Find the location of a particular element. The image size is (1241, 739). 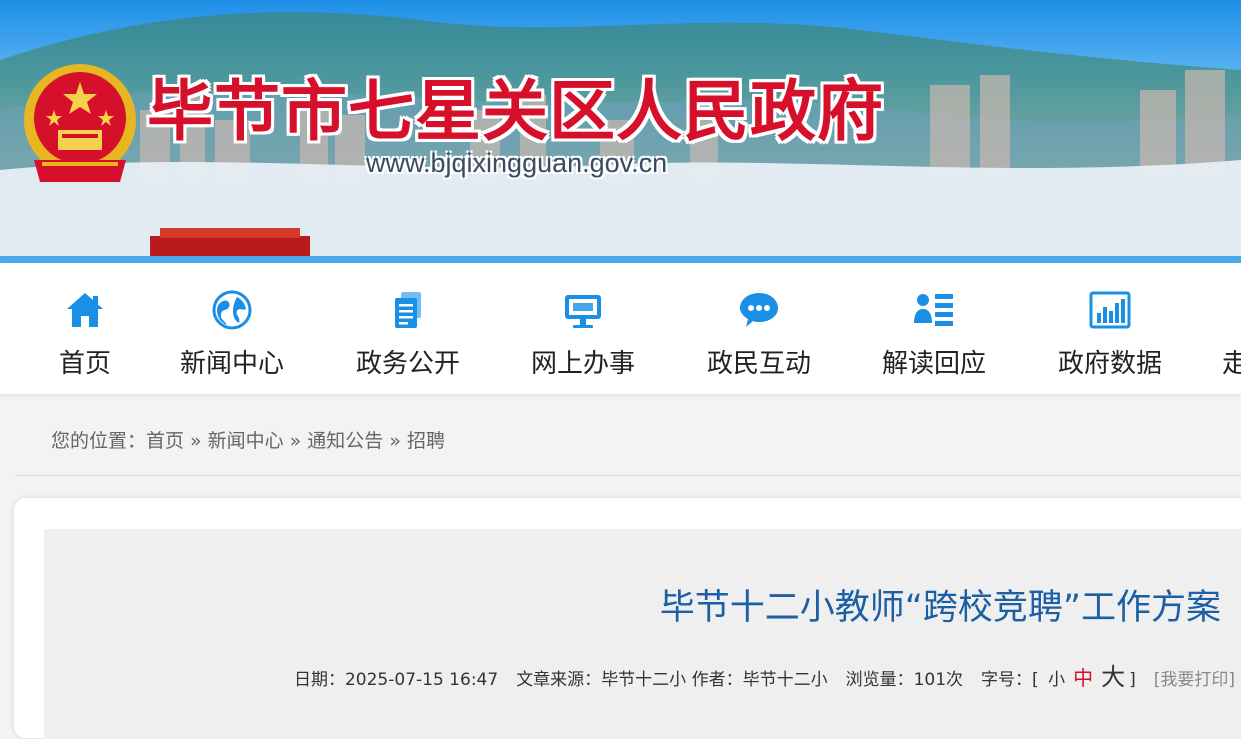

nav-label: 解读回应 is located at coordinates (933, 364).